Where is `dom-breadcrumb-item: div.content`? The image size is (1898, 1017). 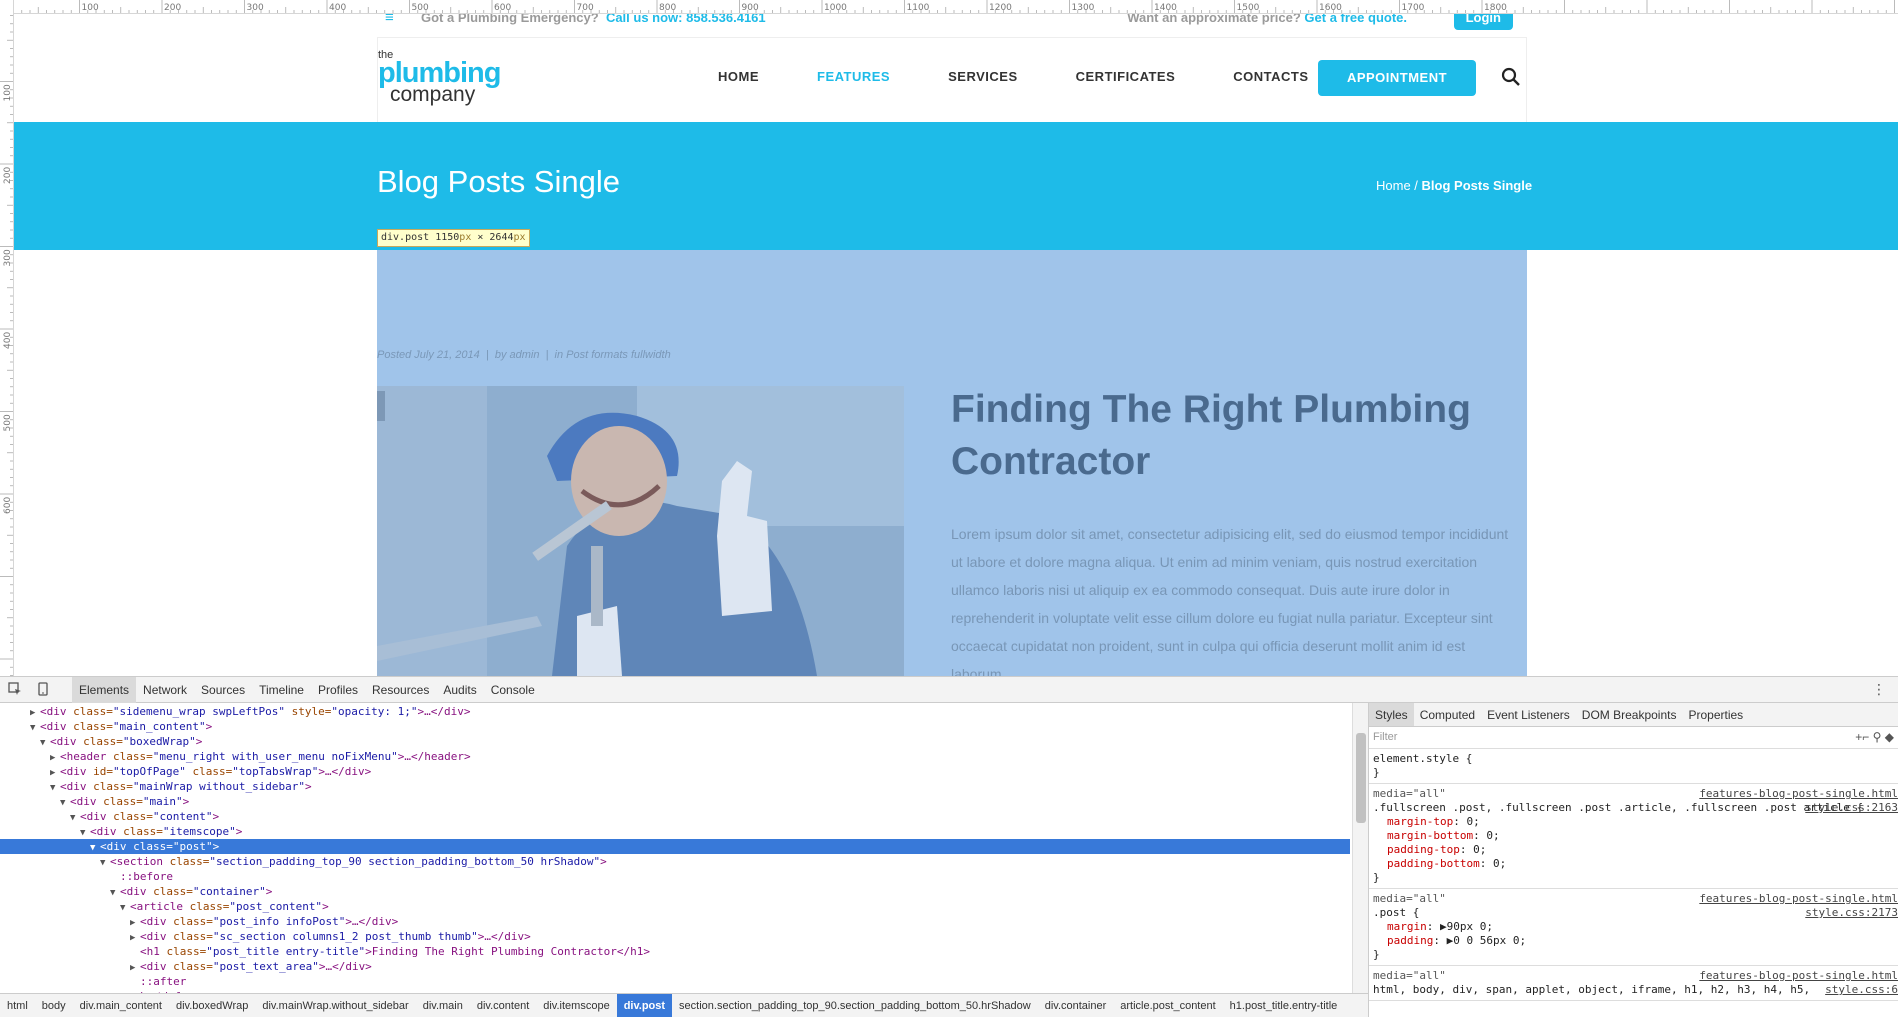 dom-breadcrumb-item: div.content is located at coordinates (503, 1005).